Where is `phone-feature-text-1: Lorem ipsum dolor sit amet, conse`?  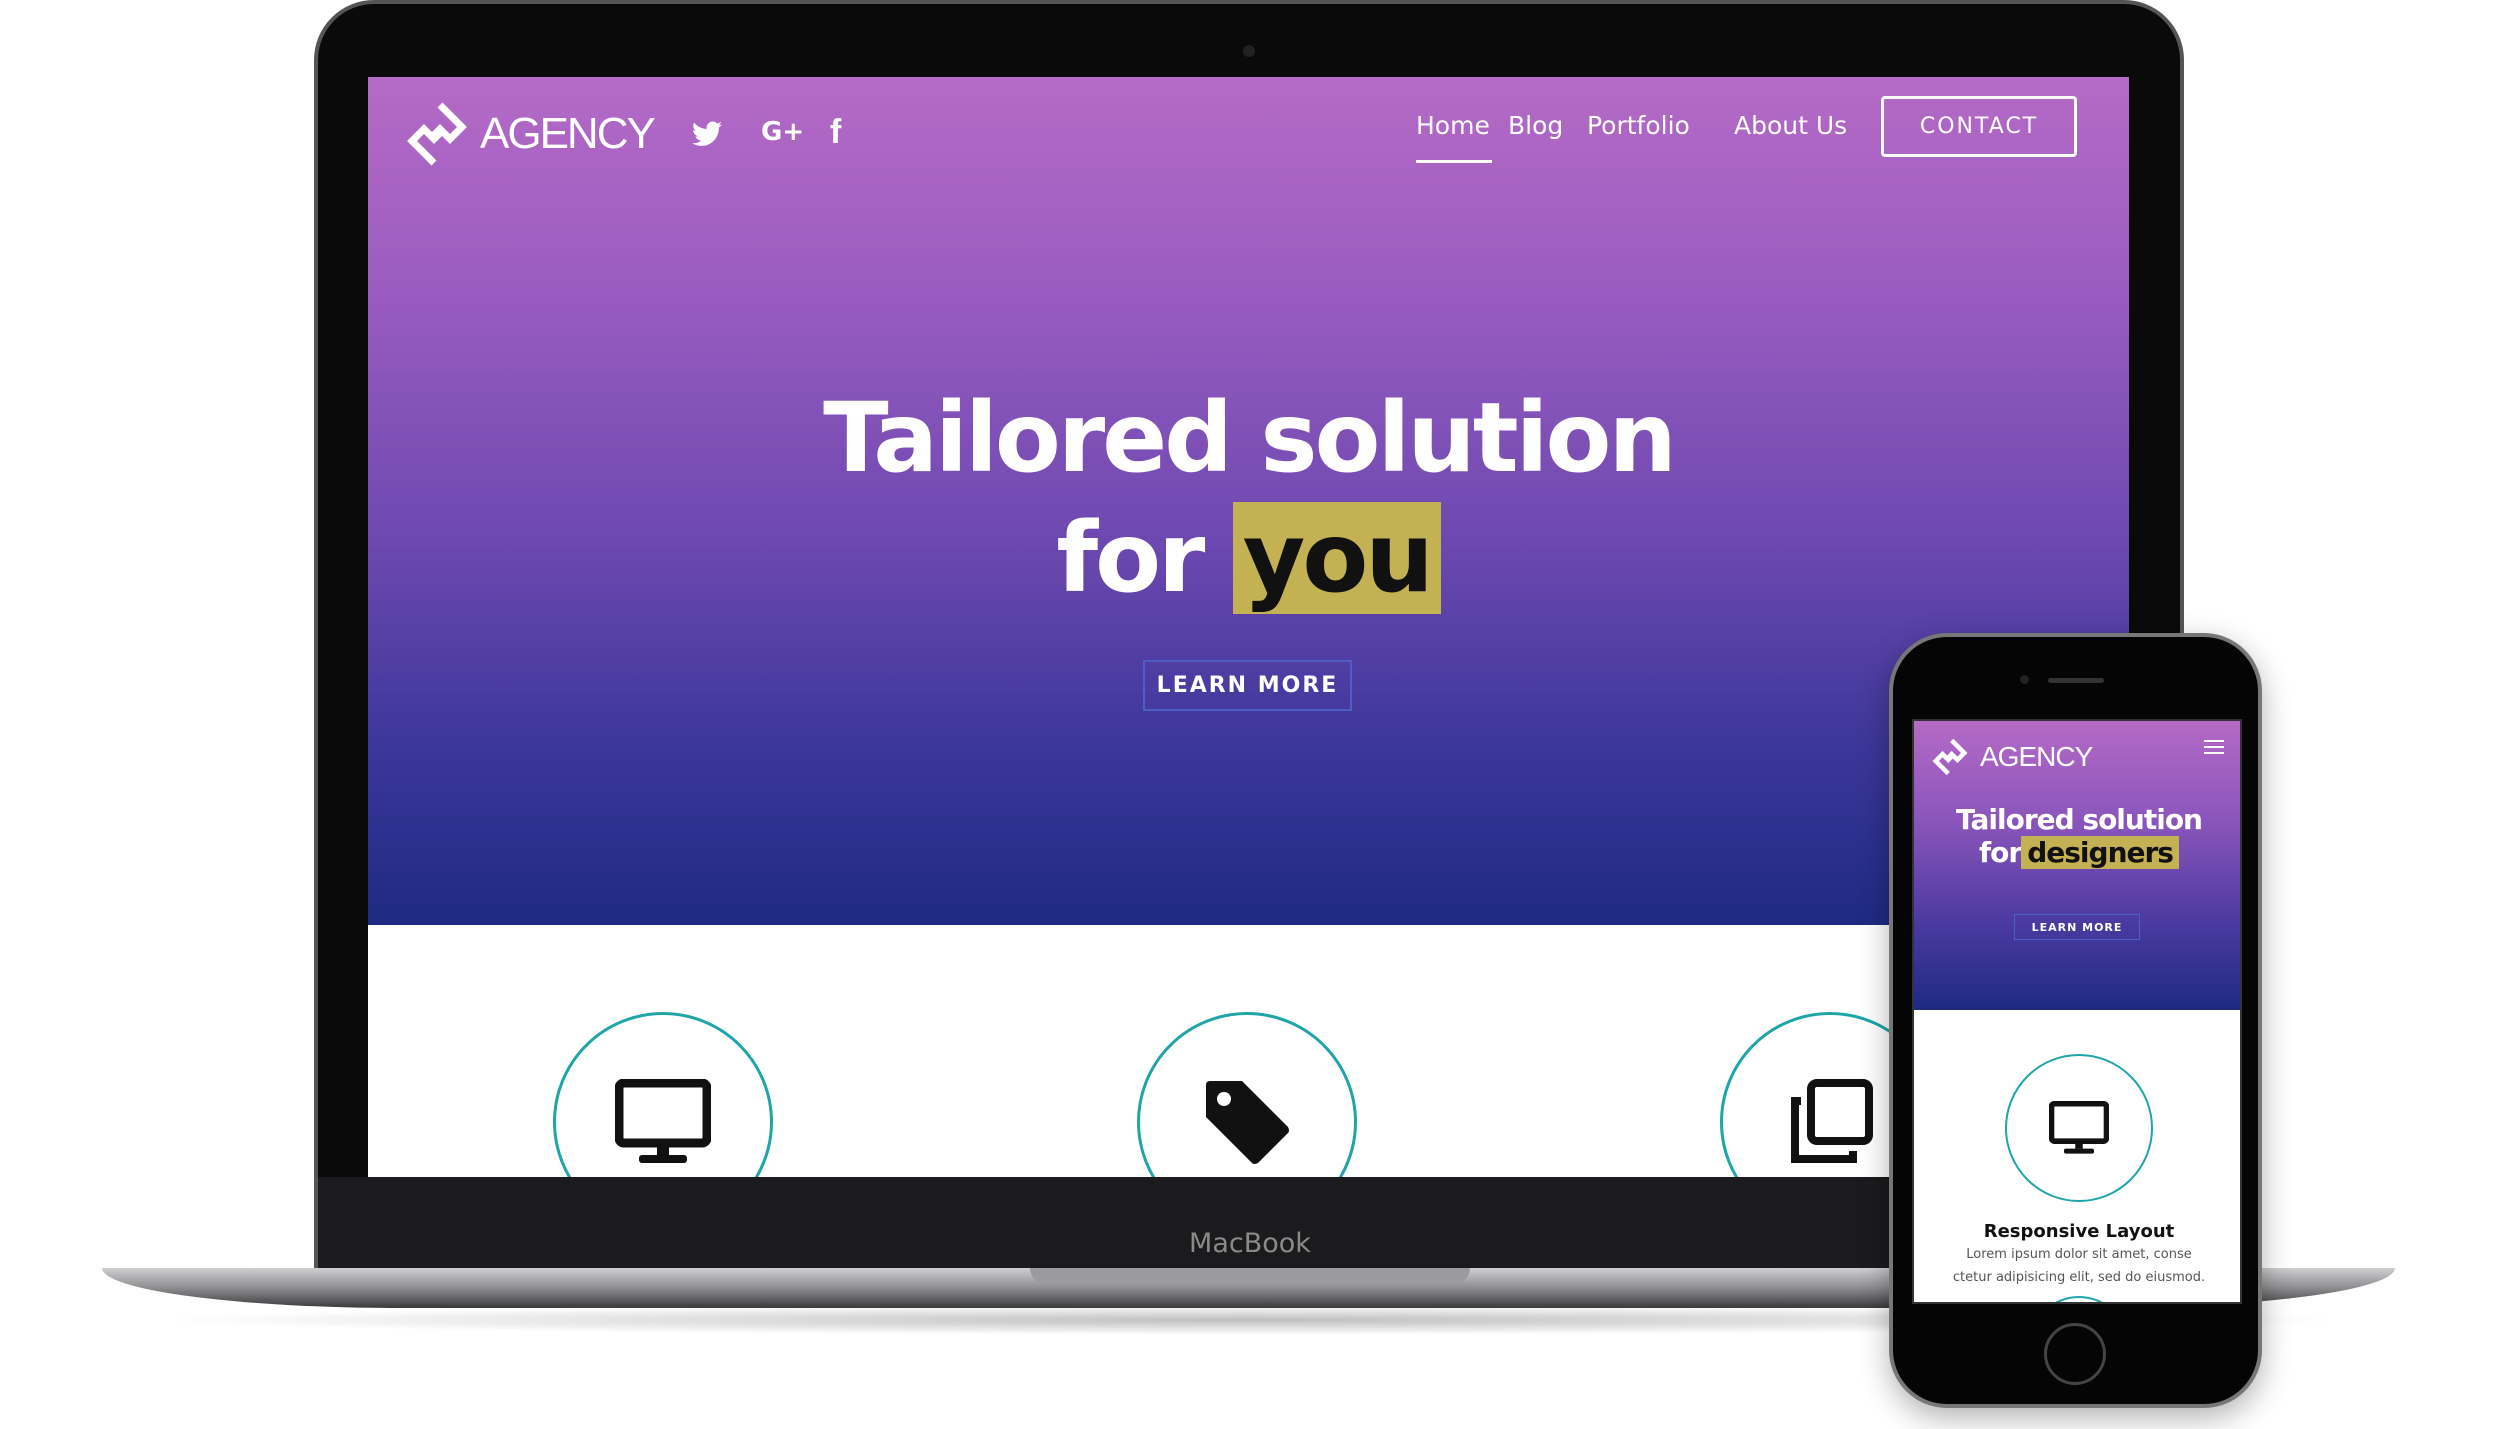 phone-feature-text-1: Lorem ipsum dolor sit amet, conse is located at coordinates (2079, 1254).